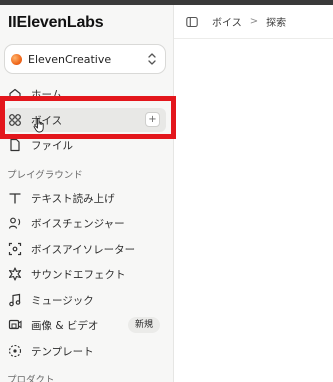  What do you see at coordinates (65, 325) in the screenshot?
I see `sidebar-item-label: 画像 & ビデオ` at bounding box center [65, 325].